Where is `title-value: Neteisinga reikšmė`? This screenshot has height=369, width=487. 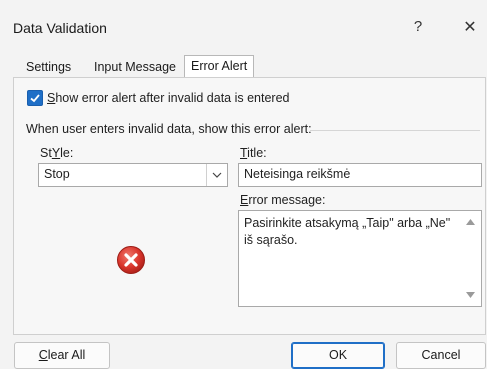
title-value: Neteisinga reikšmė is located at coordinates (297, 174).